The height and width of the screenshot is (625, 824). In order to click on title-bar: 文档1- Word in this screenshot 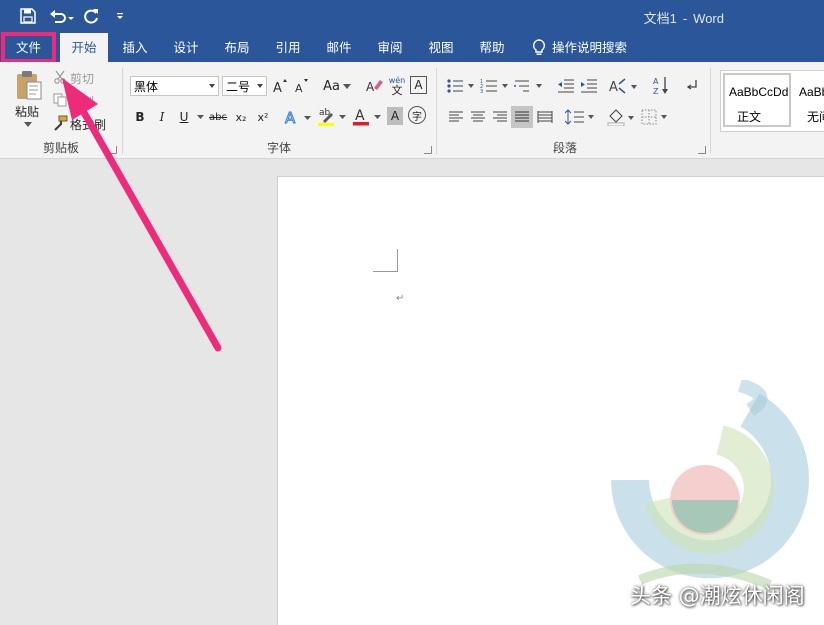, I will do `click(412, 16)`.